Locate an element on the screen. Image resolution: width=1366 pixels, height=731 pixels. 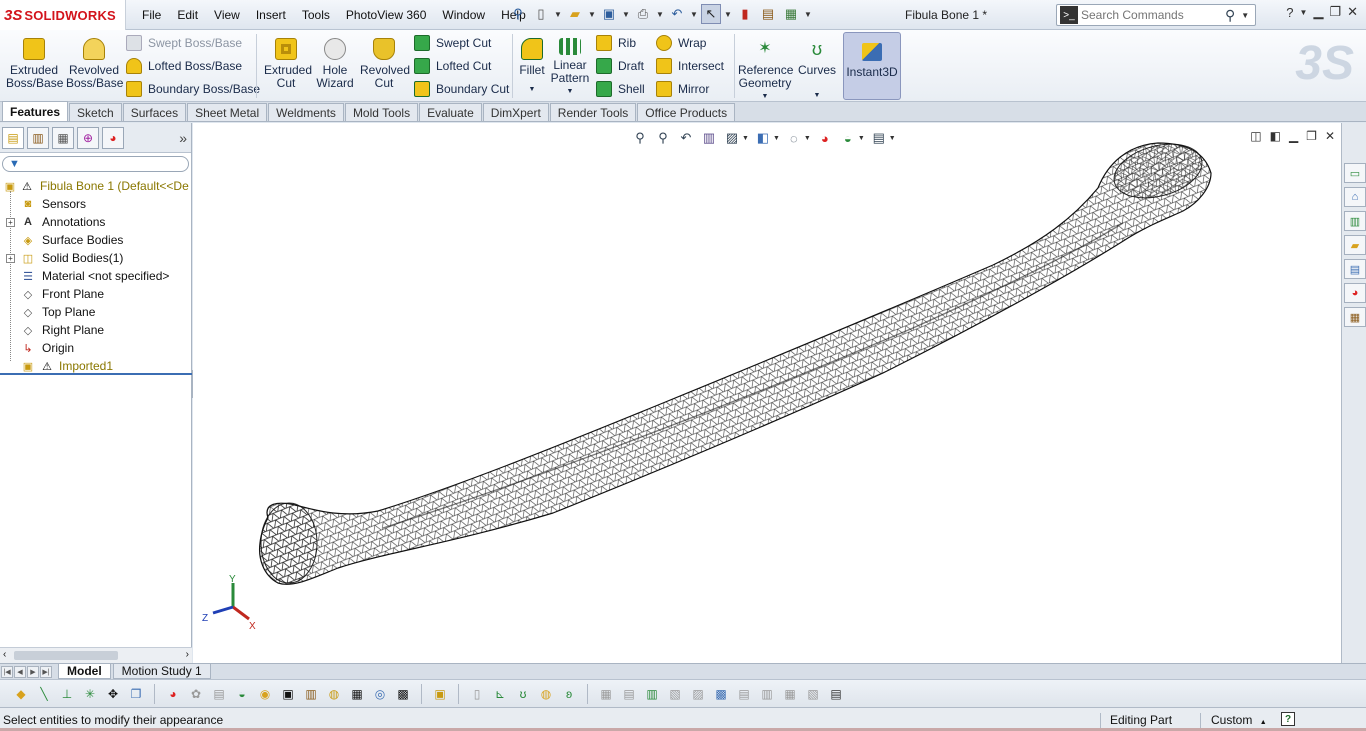
menu-edit: Edit is located at coordinates (187, 15).